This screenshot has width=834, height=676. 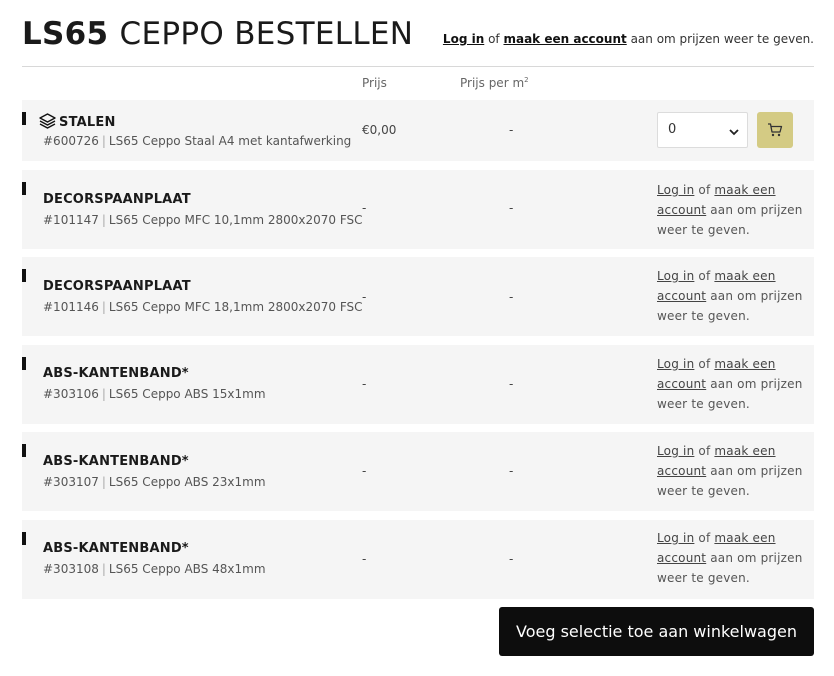 I want to click on header-login-suffix: aan om prijzen weer te geven., so click(x=722, y=39).